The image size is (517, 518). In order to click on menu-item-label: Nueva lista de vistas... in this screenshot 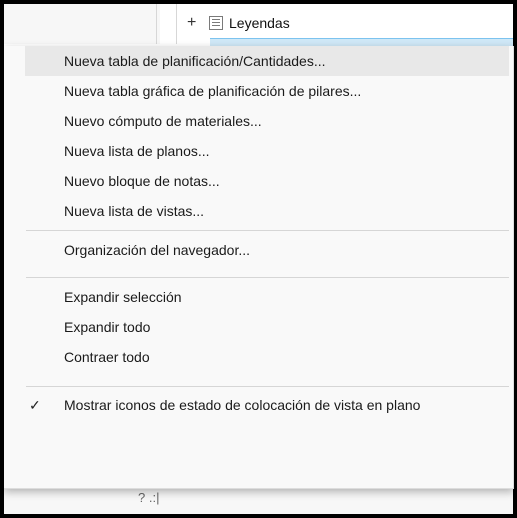, I will do `click(134, 211)`.